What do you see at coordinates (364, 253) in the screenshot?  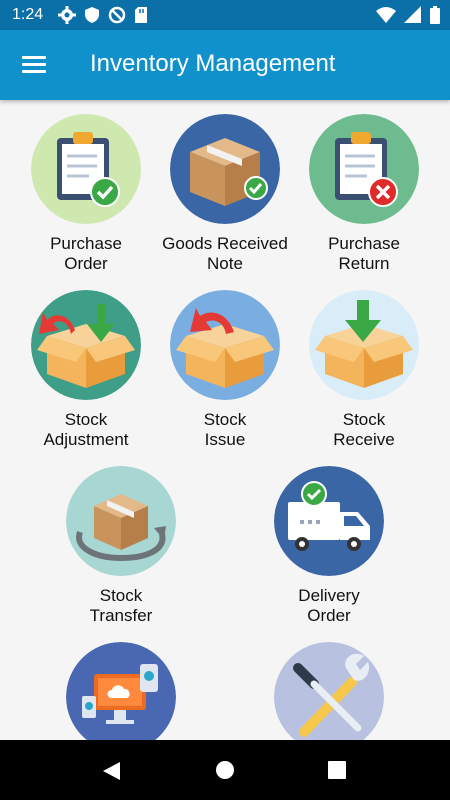 I see `tile-label: Purchase Return` at bounding box center [364, 253].